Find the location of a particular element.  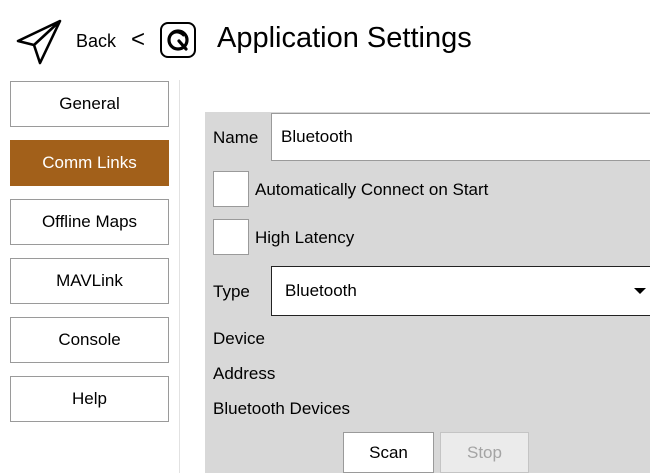

auto-connect-label: Automatically Connect on Start is located at coordinates (372, 189).